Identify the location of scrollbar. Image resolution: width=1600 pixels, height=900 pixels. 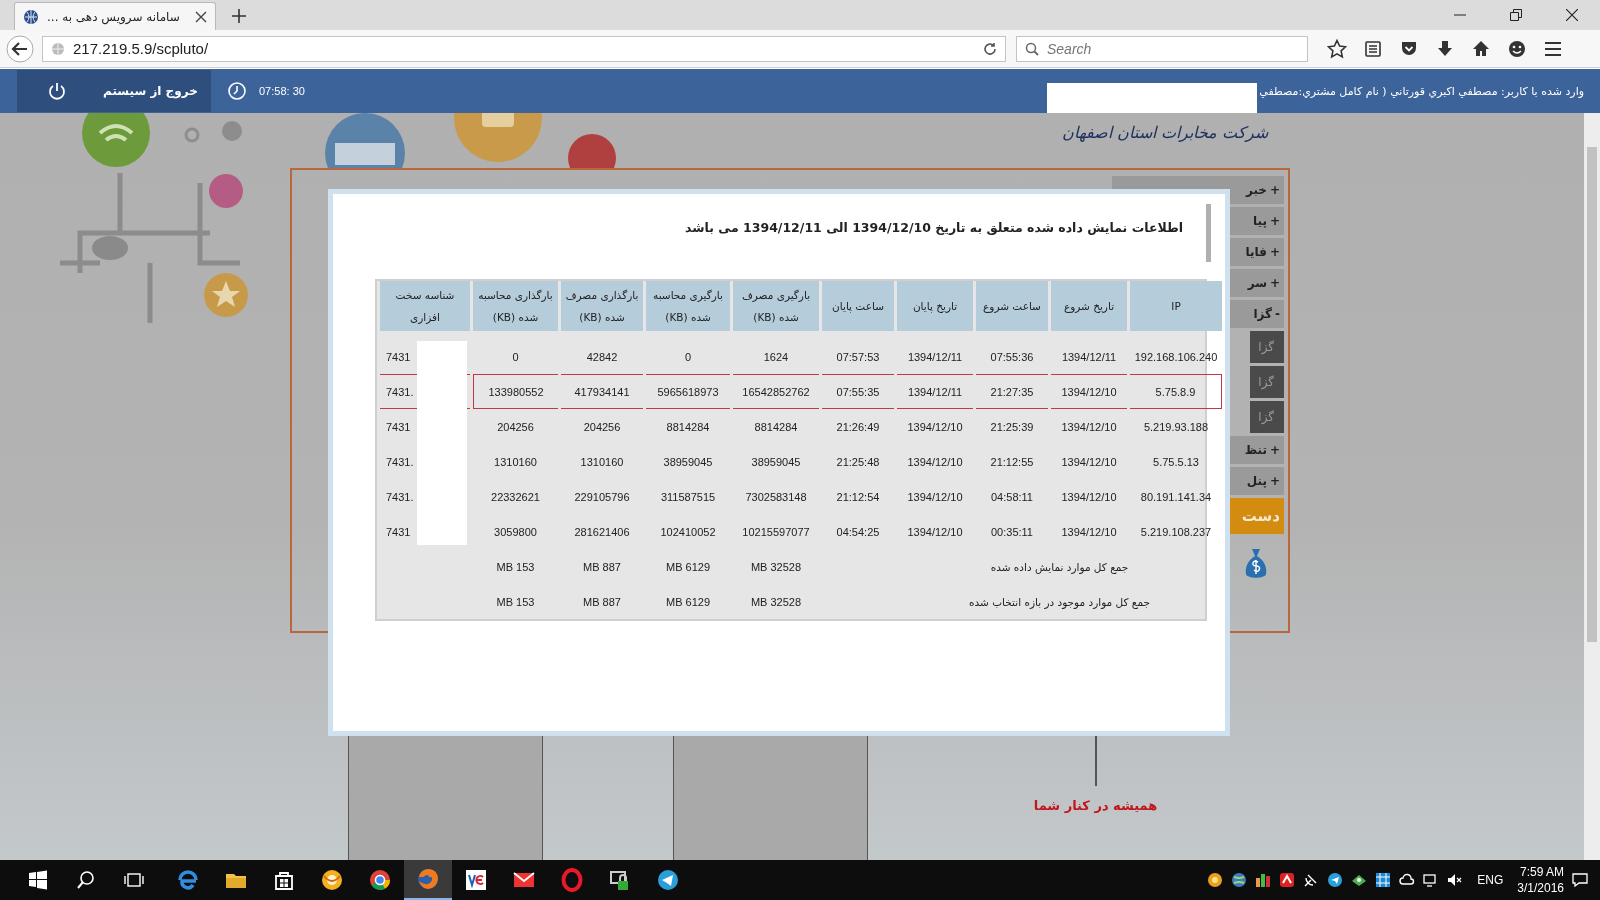
(1592, 486).